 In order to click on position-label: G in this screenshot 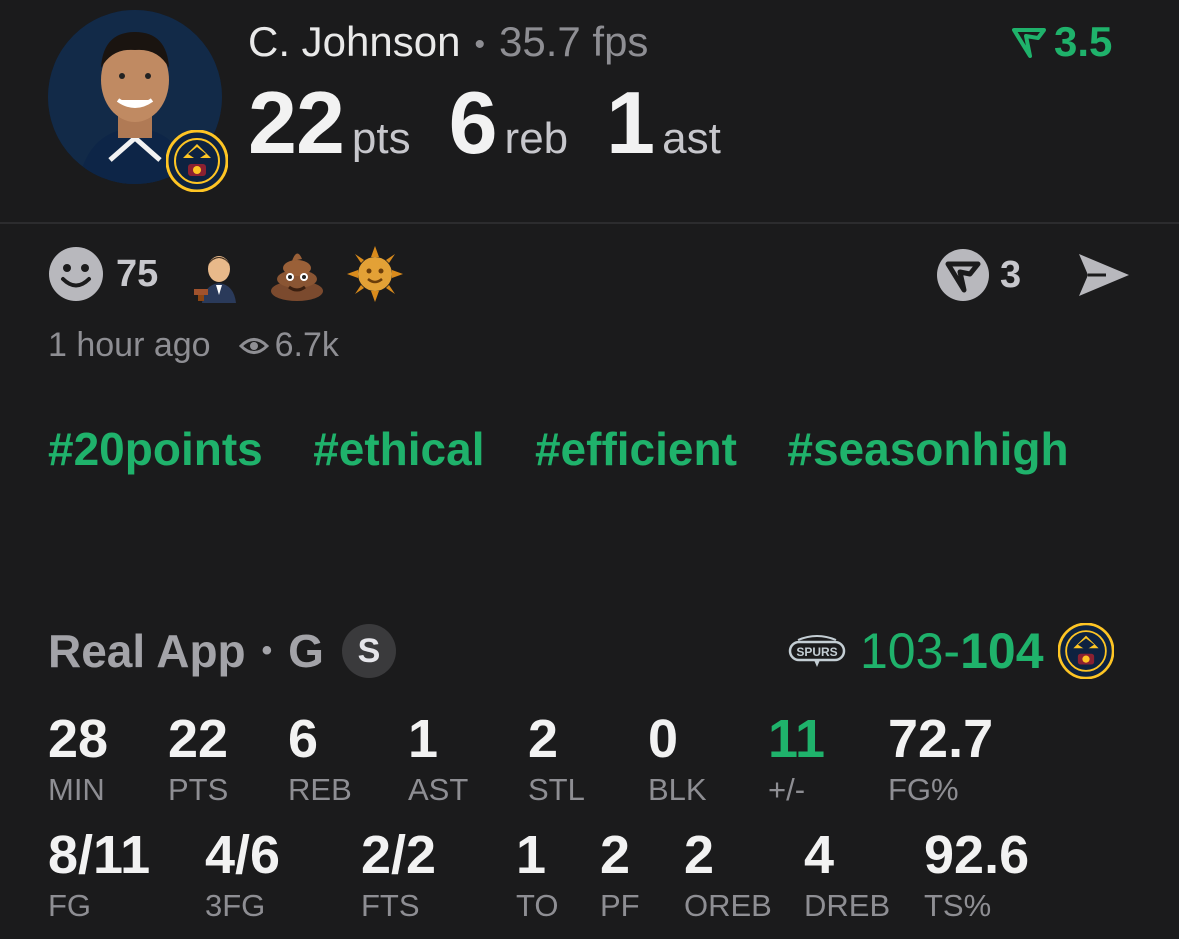, I will do `click(306, 651)`.